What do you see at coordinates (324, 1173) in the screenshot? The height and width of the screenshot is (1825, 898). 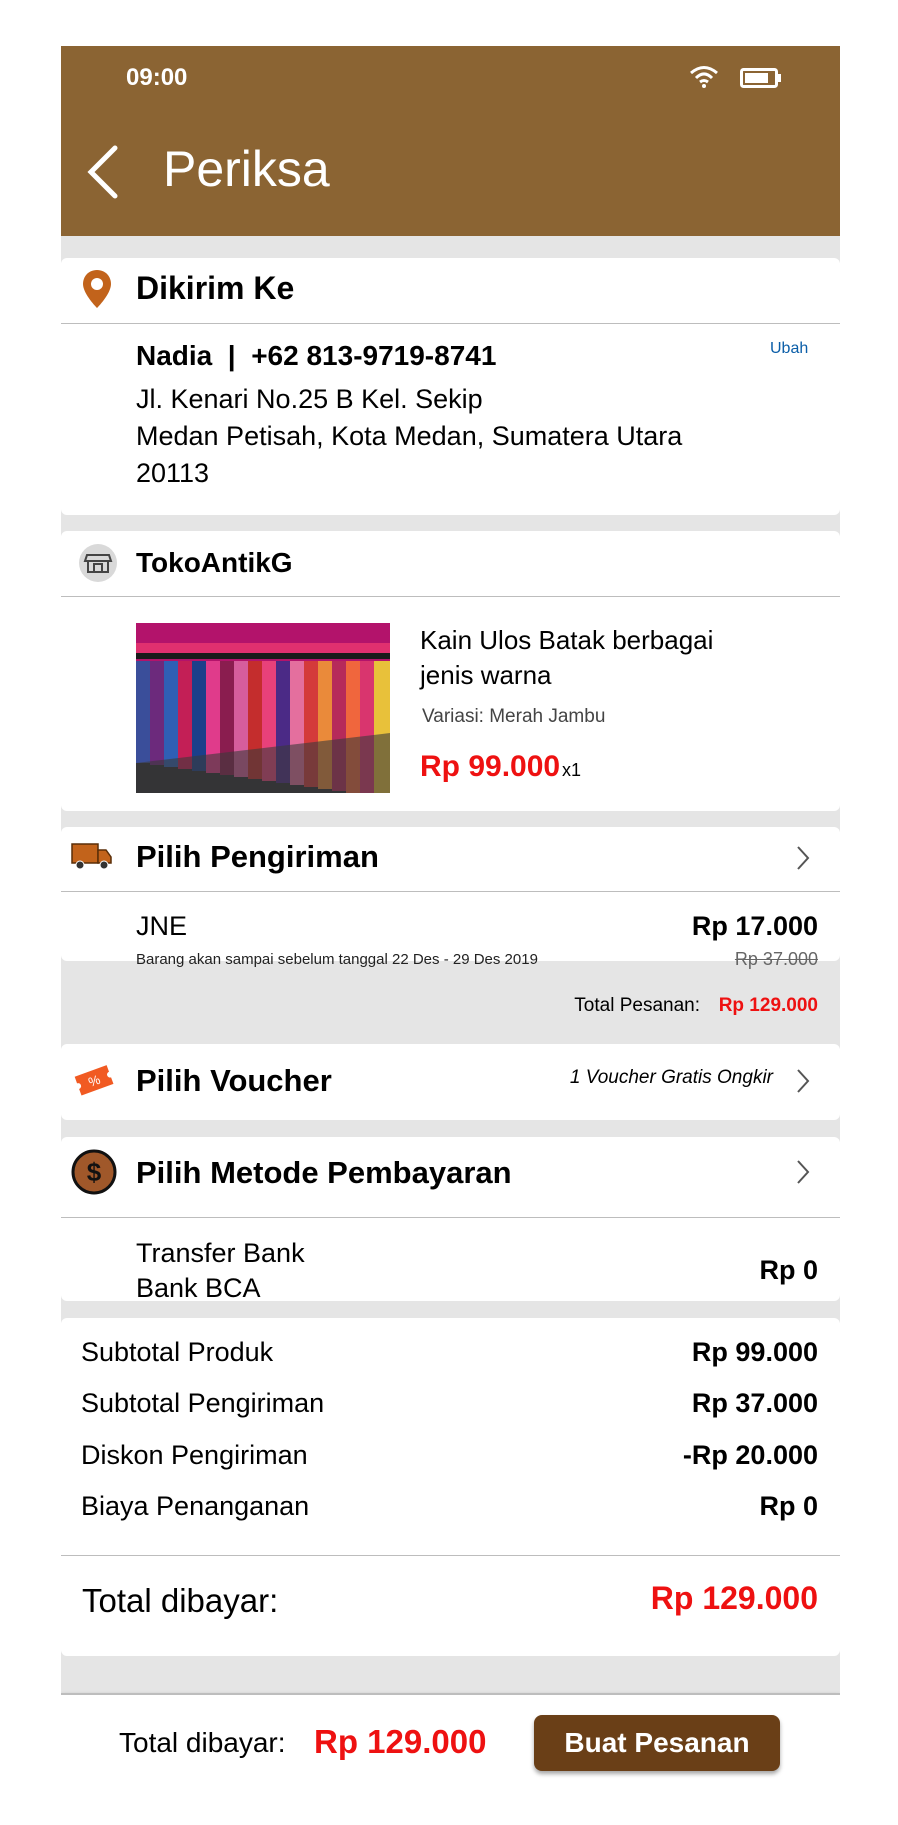 I see `payment-section-title: Pilih Metode Pembayaran` at bounding box center [324, 1173].